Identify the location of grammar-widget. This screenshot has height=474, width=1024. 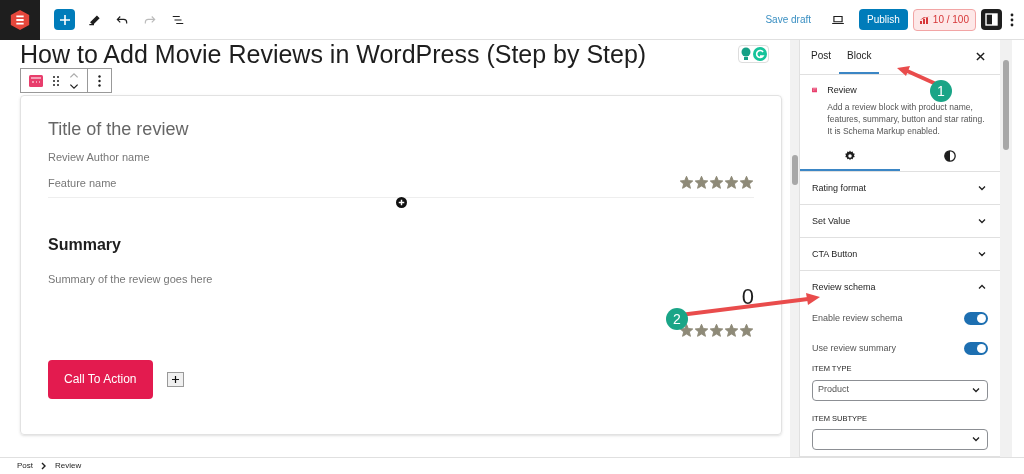
(753, 54).